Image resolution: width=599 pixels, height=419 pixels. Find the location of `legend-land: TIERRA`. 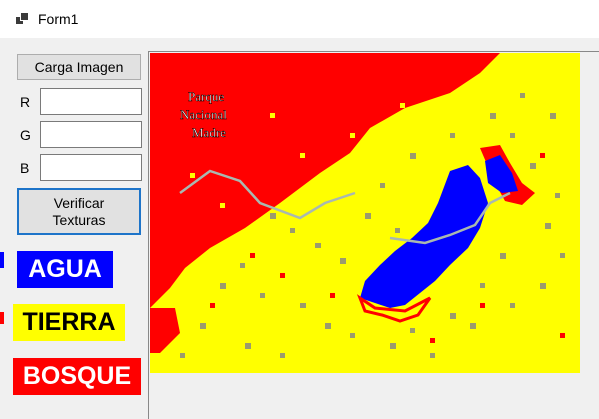

legend-land: TIERRA is located at coordinates (69, 322).